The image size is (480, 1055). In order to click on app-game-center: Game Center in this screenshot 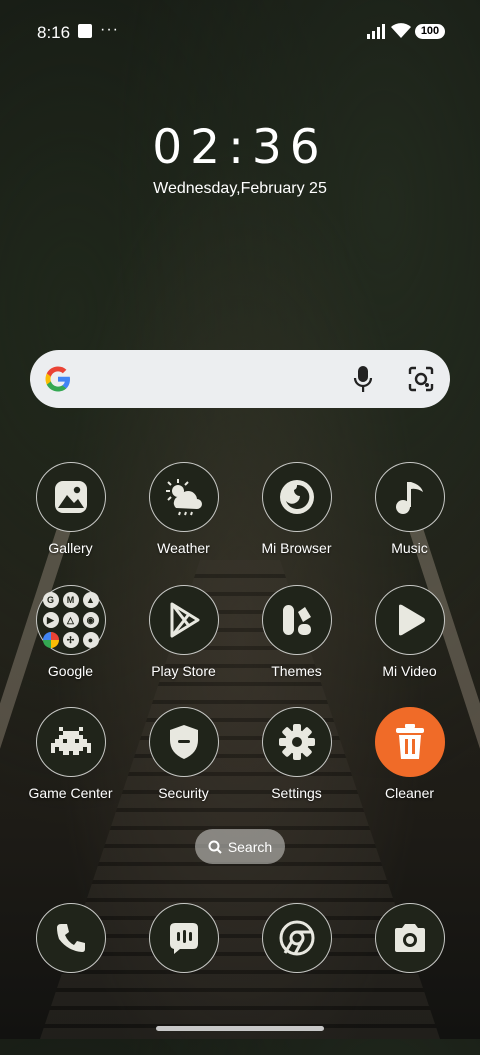, I will do `click(70, 754)`.